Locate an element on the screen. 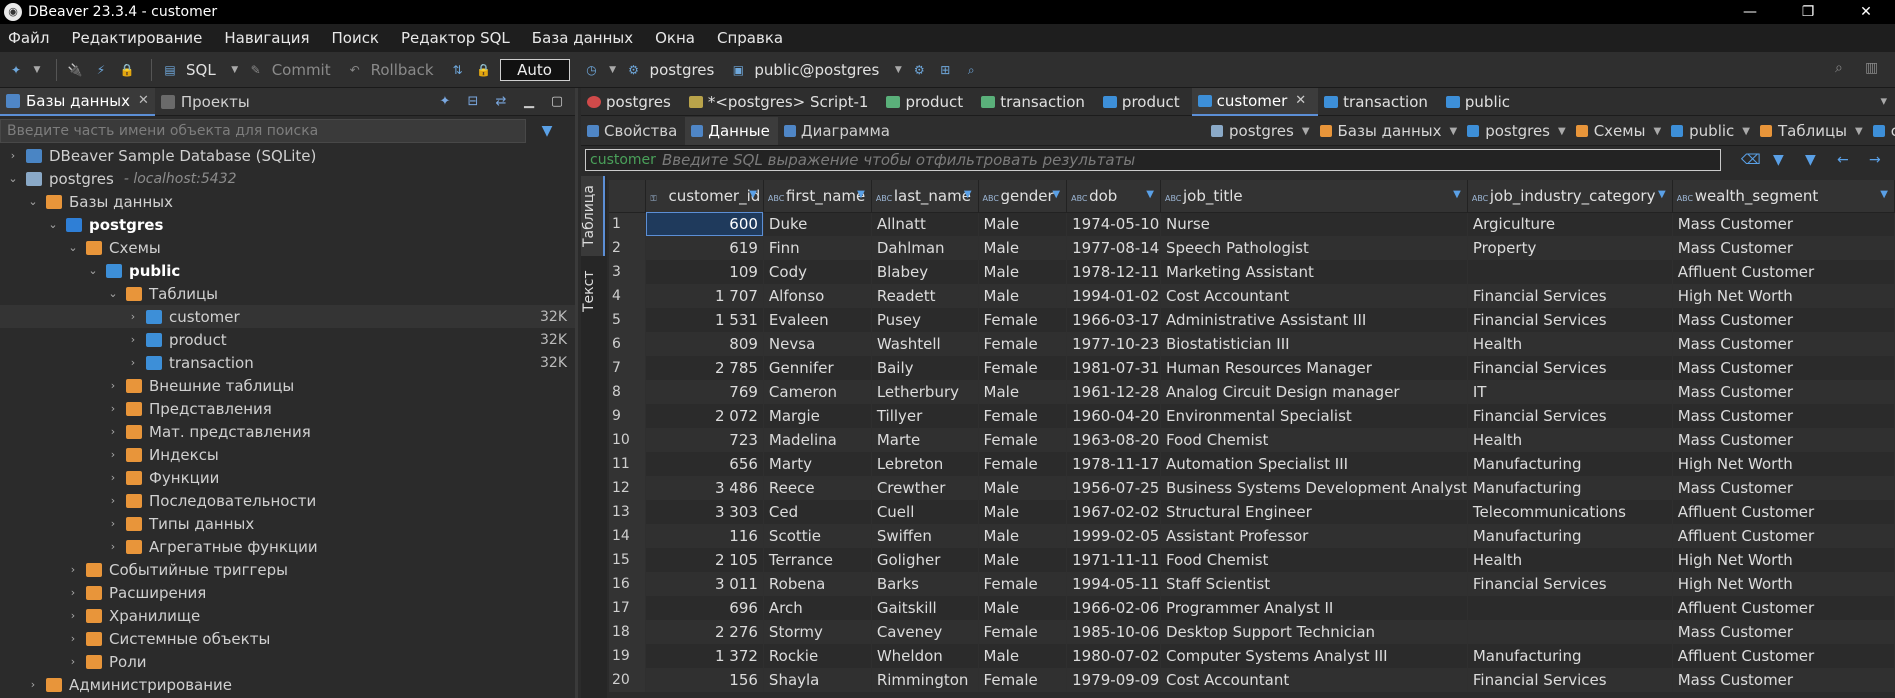 This screenshot has width=1895, height=698. table-cell: Cameron is located at coordinates (817, 392).